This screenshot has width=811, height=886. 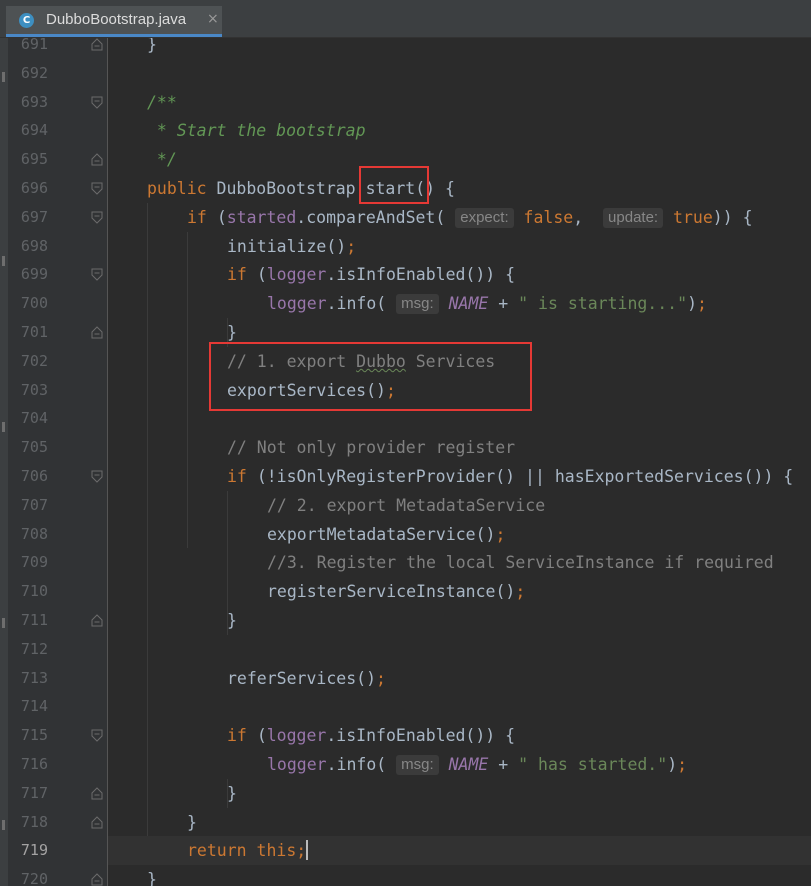 What do you see at coordinates (256, 131) in the screenshot?
I see `code-token: * Start the bootstrap` at bounding box center [256, 131].